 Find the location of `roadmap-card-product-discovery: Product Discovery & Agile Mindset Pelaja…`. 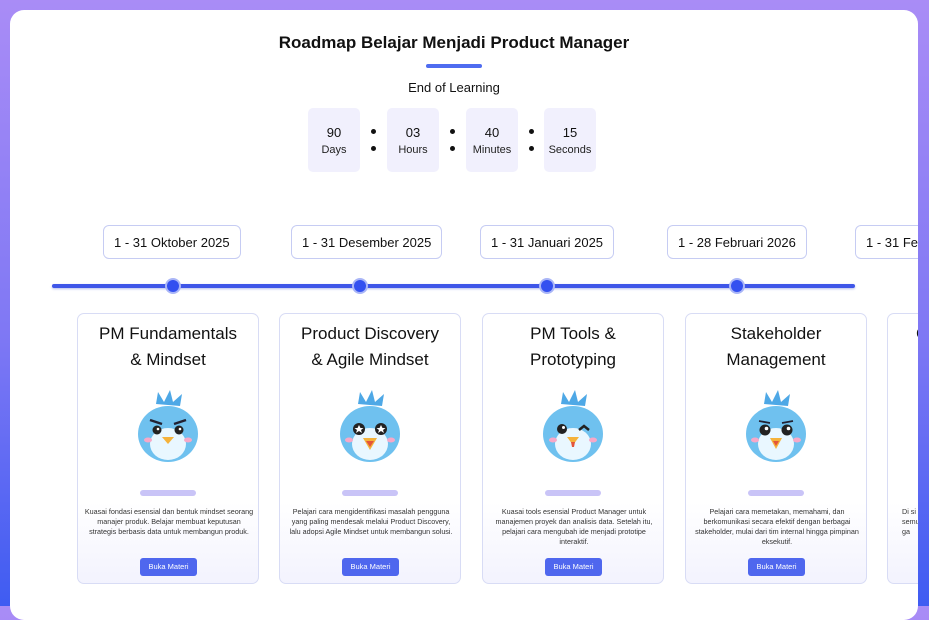

roadmap-card-product-discovery: Product Discovery & Agile Mindset Pelaja… is located at coordinates (370, 448).